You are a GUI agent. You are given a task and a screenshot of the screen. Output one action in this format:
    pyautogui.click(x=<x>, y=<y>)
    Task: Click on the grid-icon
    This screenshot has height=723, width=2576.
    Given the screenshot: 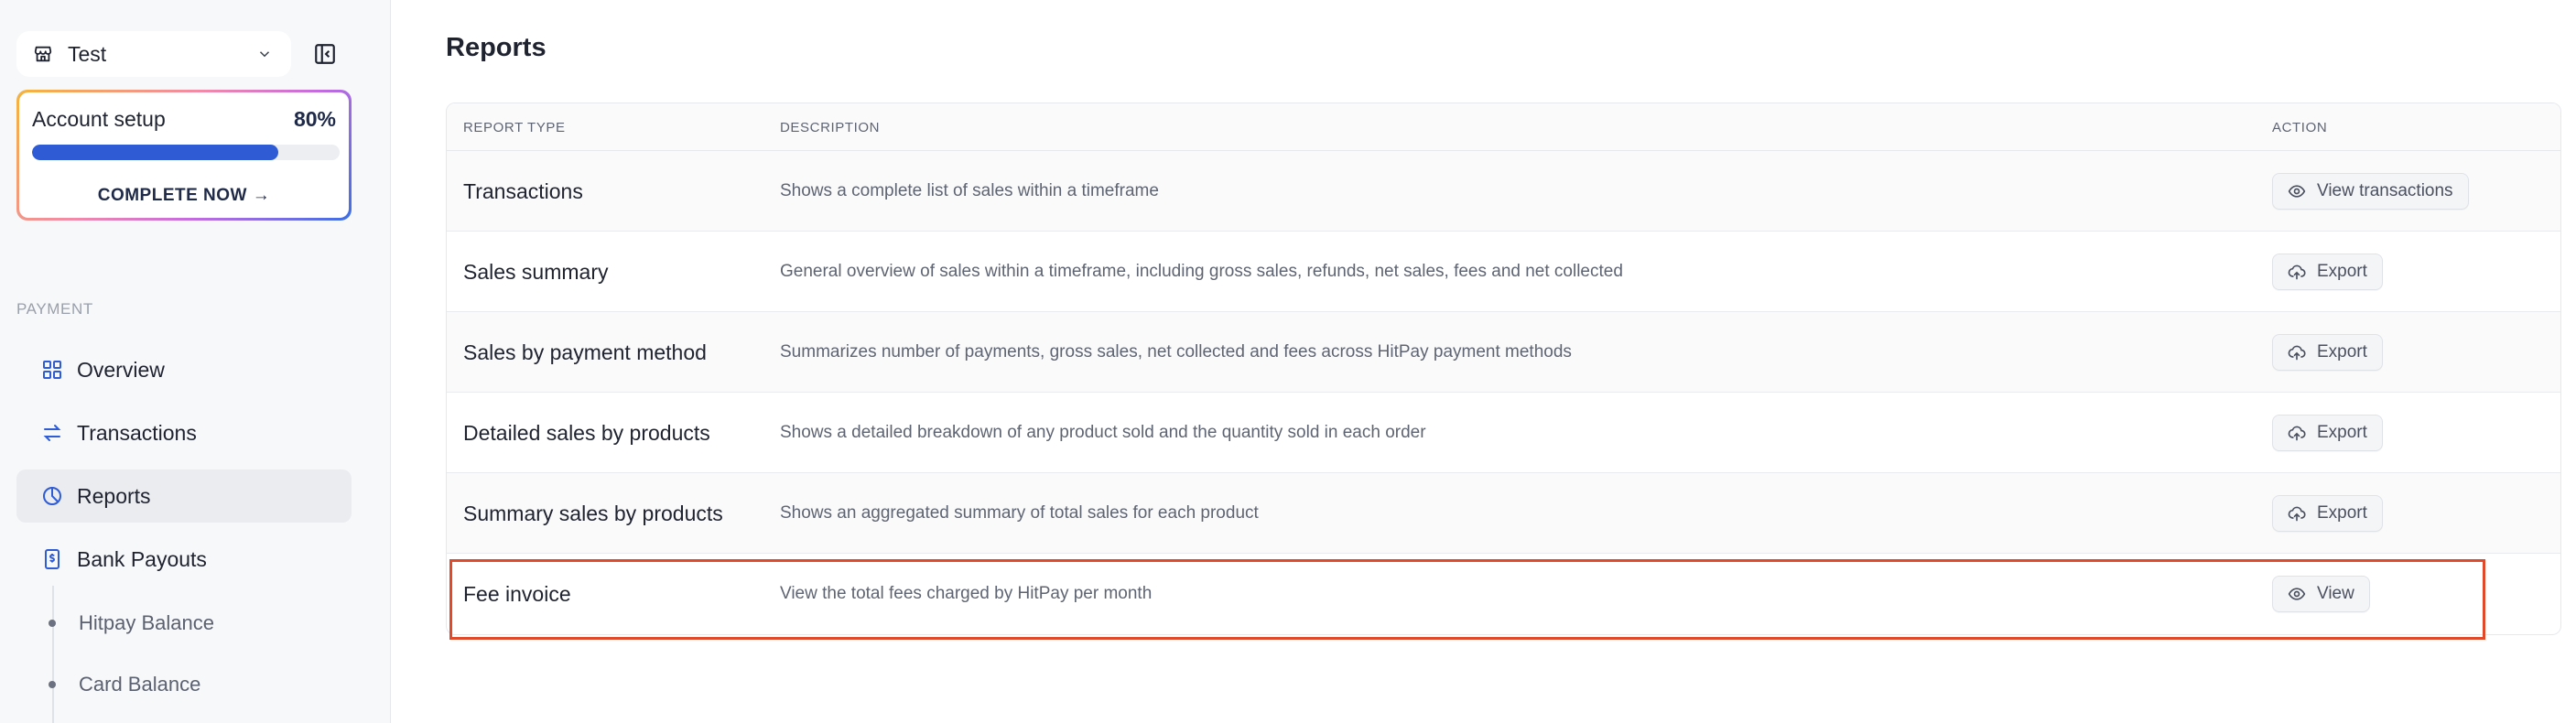 What is the action you would take?
    pyautogui.click(x=52, y=370)
    